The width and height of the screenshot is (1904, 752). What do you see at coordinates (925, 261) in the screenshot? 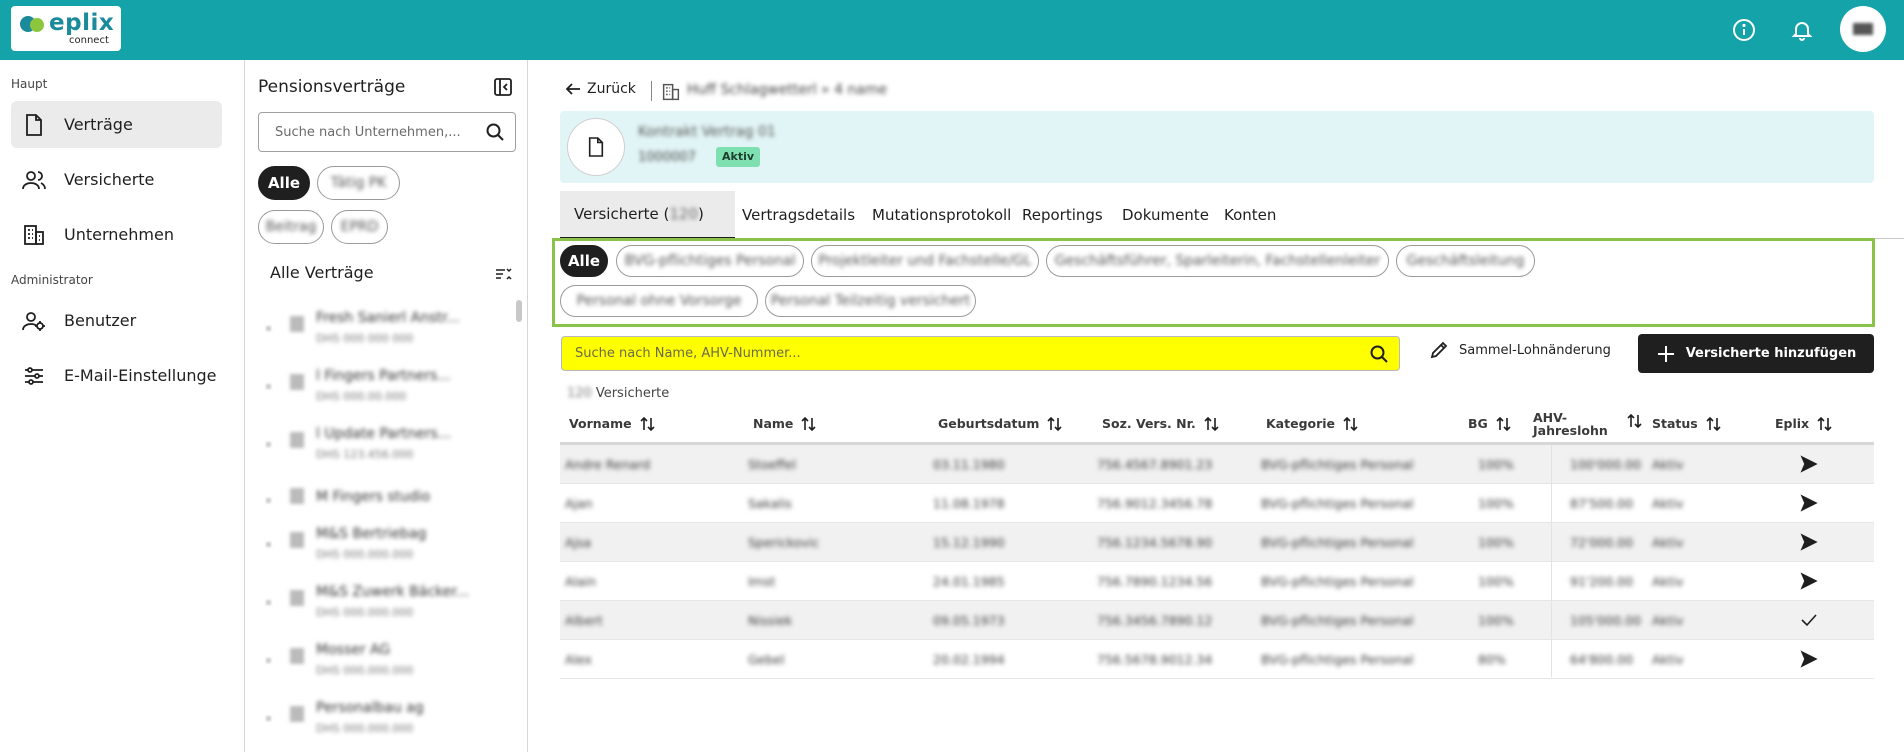
I see `filter-chip: Projektleiter und Fachstelle/GL` at bounding box center [925, 261].